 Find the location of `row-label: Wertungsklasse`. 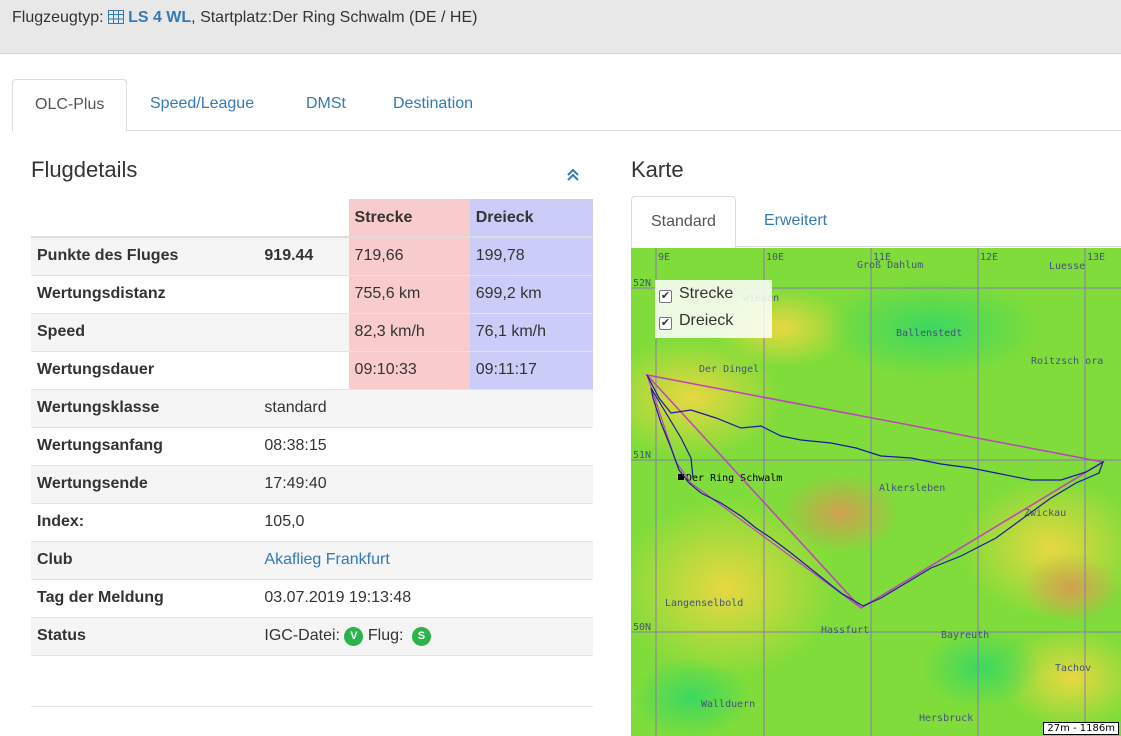

row-label: Wertungsklasse is located at coordinates (145, 408).